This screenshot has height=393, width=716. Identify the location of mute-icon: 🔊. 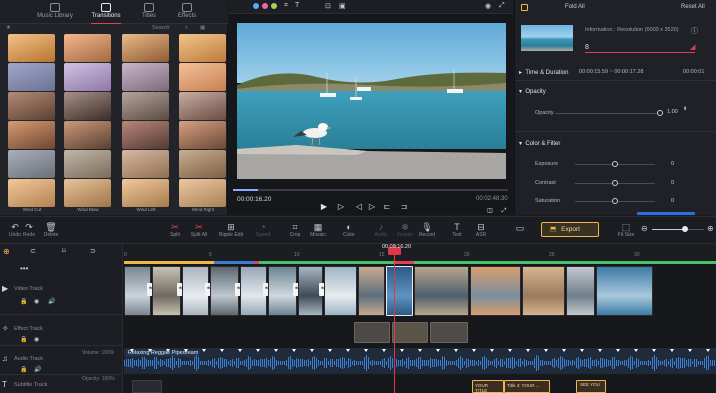
(51, 301).